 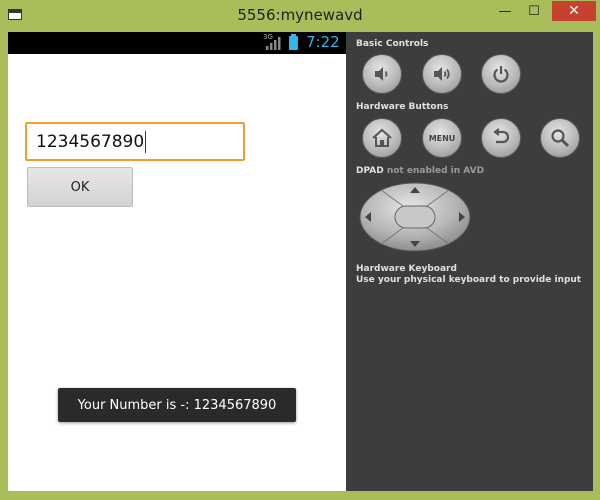 I want to click on maximize-icon: ☐, so click(x=534, y=11).